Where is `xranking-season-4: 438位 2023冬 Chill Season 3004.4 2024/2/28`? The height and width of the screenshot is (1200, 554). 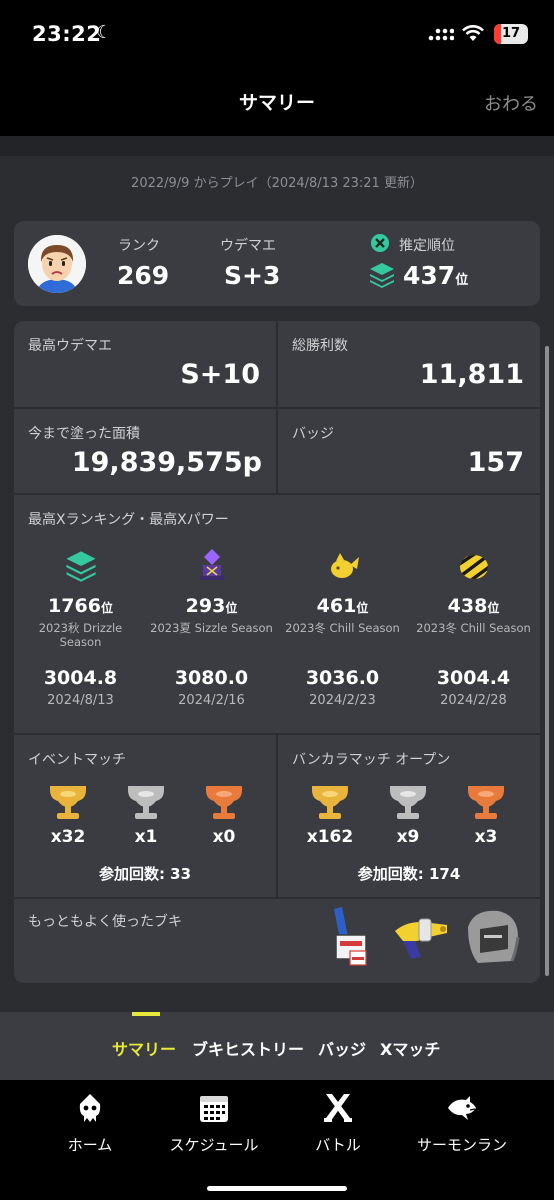 xranking-season-4: 438位 2023冬 Chill Season 3004.4 2024/2/28 is located at coordinates (473, 630).